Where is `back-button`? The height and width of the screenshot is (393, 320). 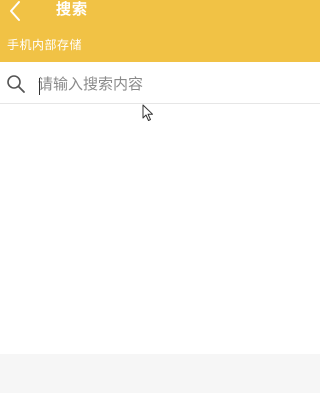 back-button is located at coordinates (15, 13).